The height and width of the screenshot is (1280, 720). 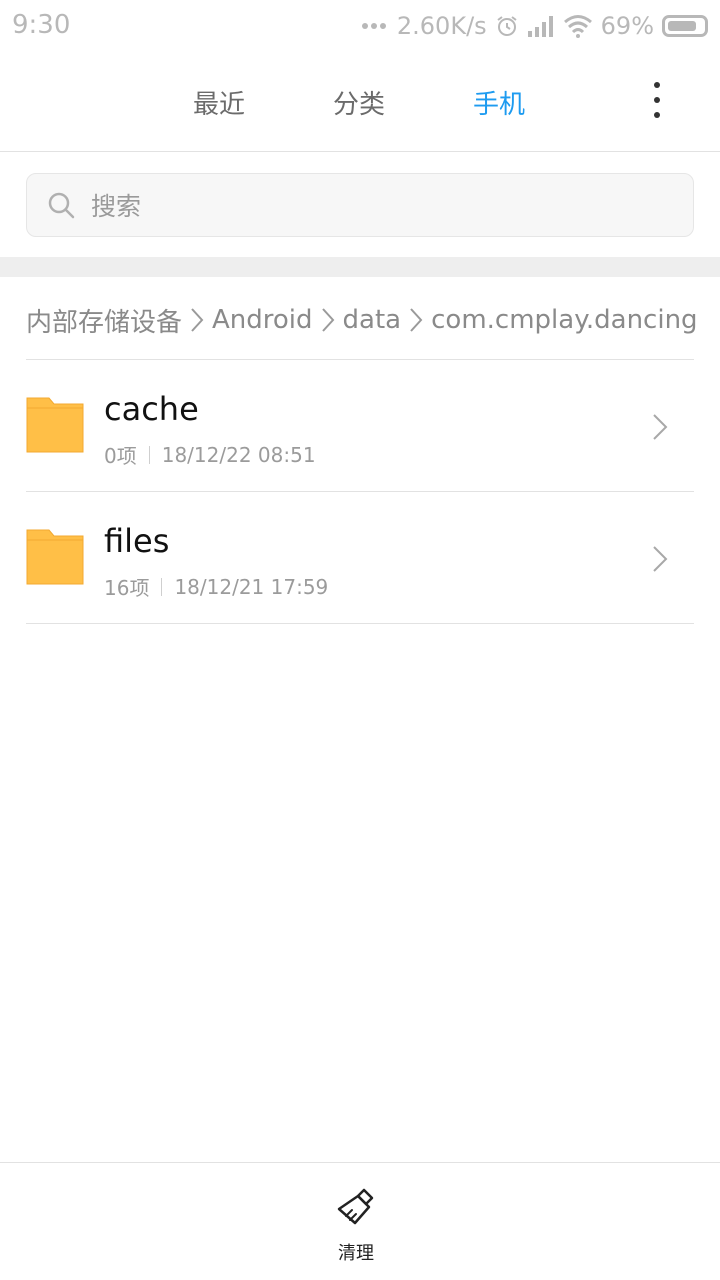 I want to click on bottom-toolbar: 清理, so click(x=360, y=1221).